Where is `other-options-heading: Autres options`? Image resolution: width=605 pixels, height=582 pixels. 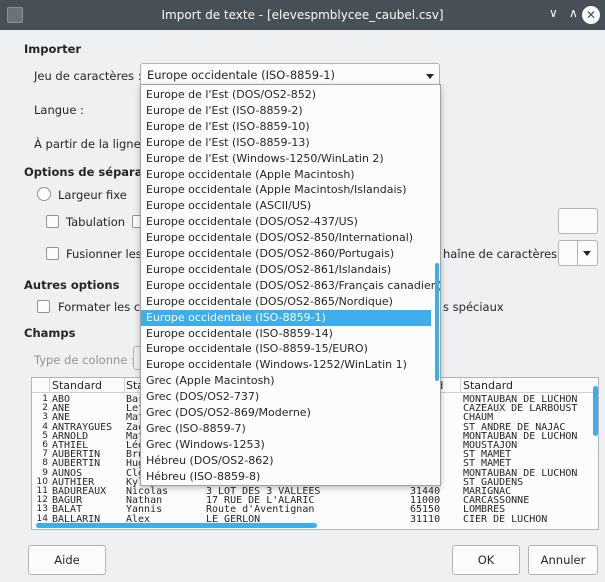 other-options-heading: Autres options is located at coordinates (72, 285).